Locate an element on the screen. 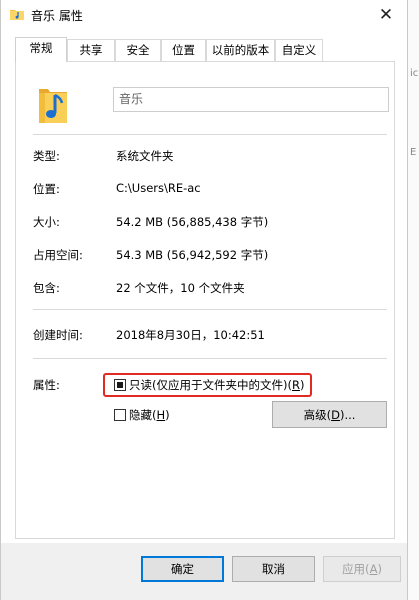 This screenshot has width=419, height=600. background-text: E is located at coordinates (413, 152).